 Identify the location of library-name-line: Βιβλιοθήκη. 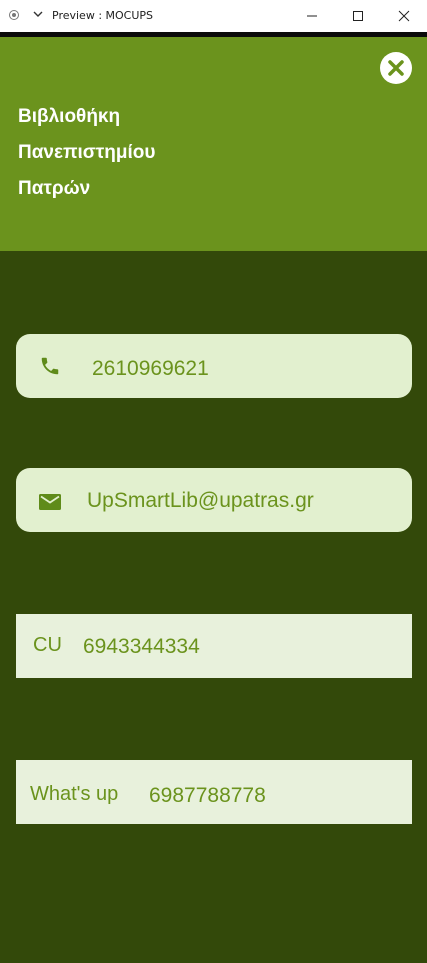
(69, 116).